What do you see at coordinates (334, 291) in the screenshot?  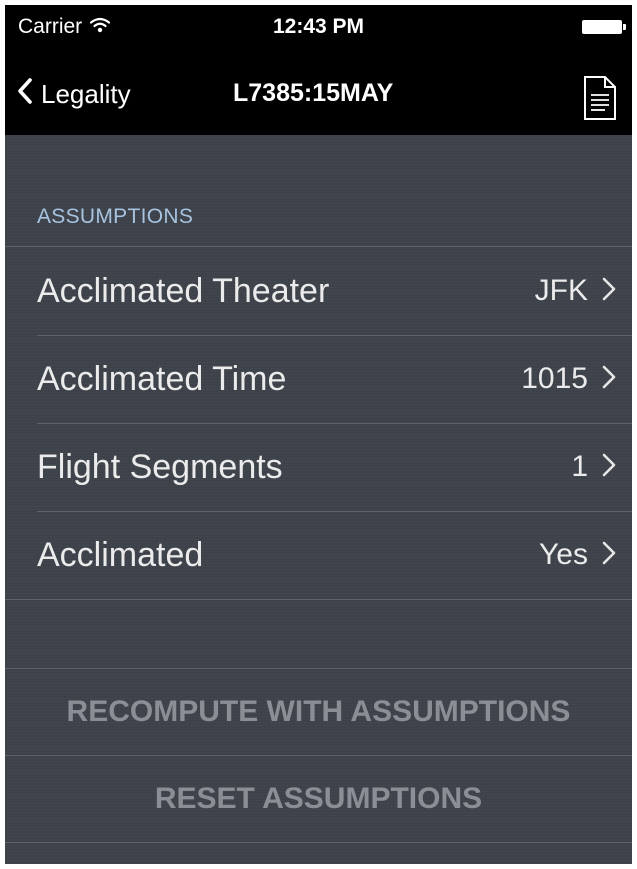 I see `row-acclimated-theater: Acclimated Theater JFK` at bounding box center [334, 291].